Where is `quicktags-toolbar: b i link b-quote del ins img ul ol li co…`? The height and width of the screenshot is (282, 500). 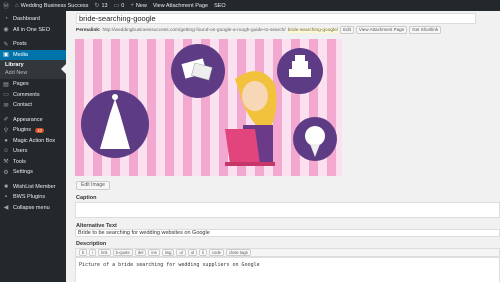
quicktags-toolbar: b i link b-quote del ins img ul ol li co… is located at coordinates (287, 252).